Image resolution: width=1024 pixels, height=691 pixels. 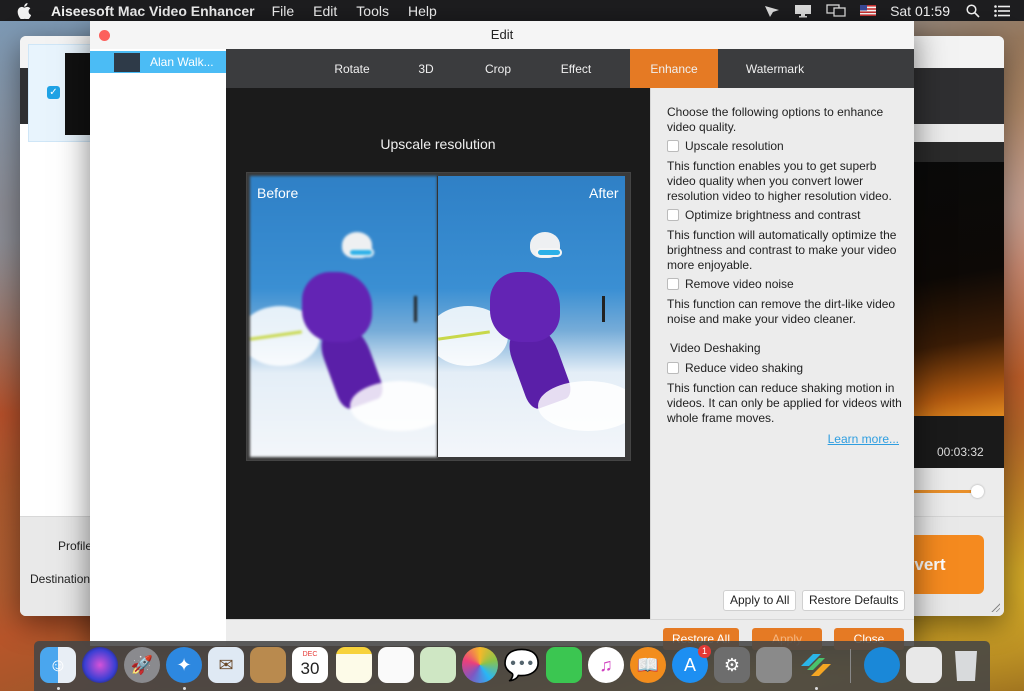 I want to click on dock-instruments-icon, so click(x=774, y=665).